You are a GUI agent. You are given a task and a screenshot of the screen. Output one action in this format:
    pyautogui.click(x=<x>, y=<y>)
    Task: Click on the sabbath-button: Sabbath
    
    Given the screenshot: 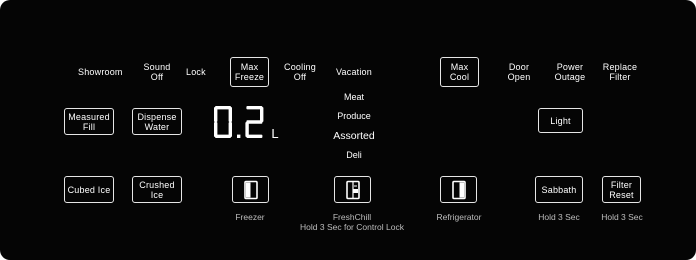 What is the action you would take?
    pyautogui.click(x=559, y=189)
    